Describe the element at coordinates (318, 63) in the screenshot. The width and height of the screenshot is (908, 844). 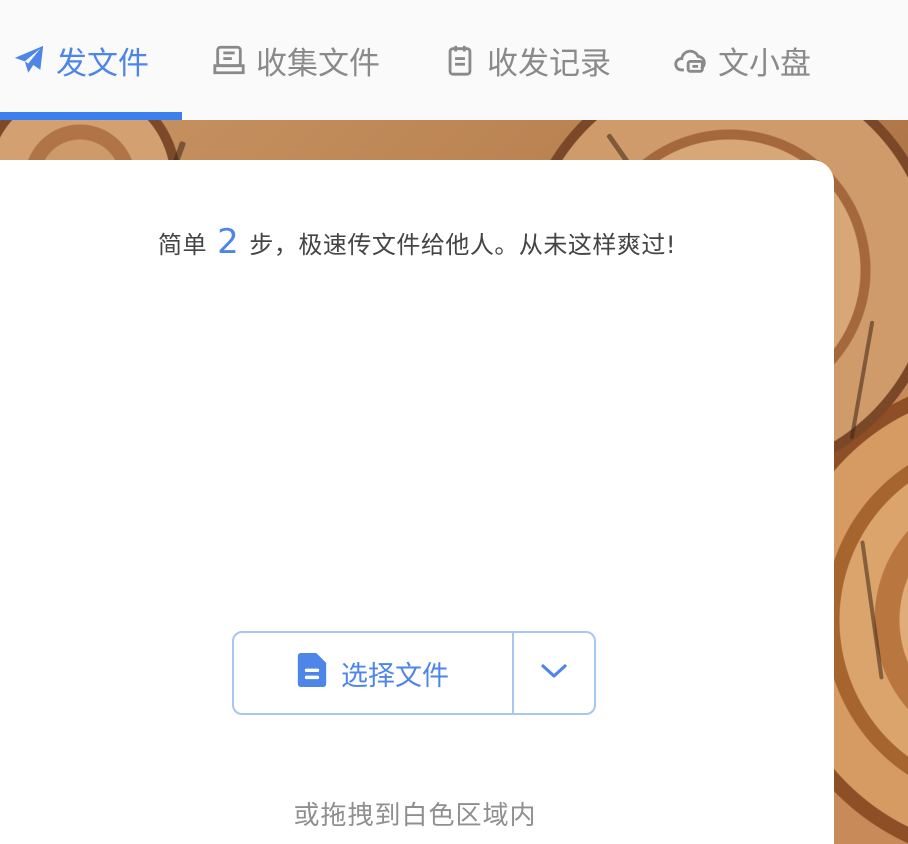
I see `tab-label: 收集文件` at that location.